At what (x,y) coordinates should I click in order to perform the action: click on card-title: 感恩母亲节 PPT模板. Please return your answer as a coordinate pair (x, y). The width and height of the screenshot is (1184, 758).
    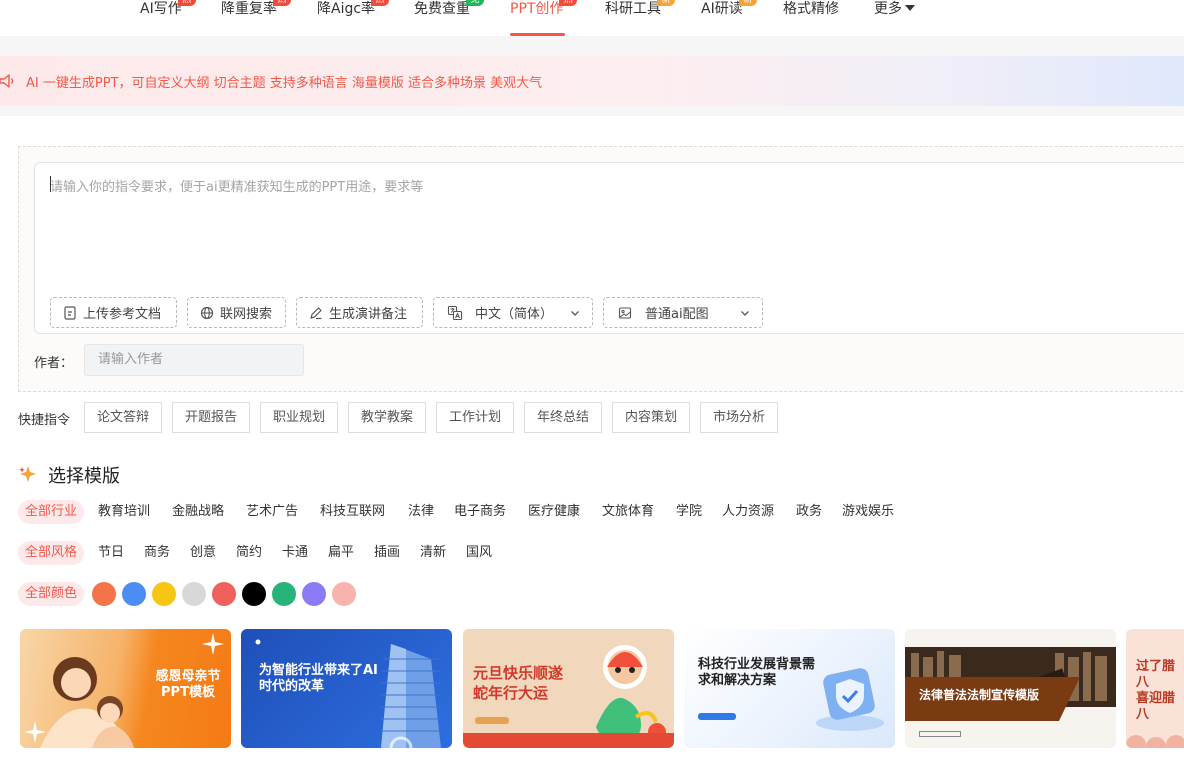
    Looking at the image, I should click on (188, 684).